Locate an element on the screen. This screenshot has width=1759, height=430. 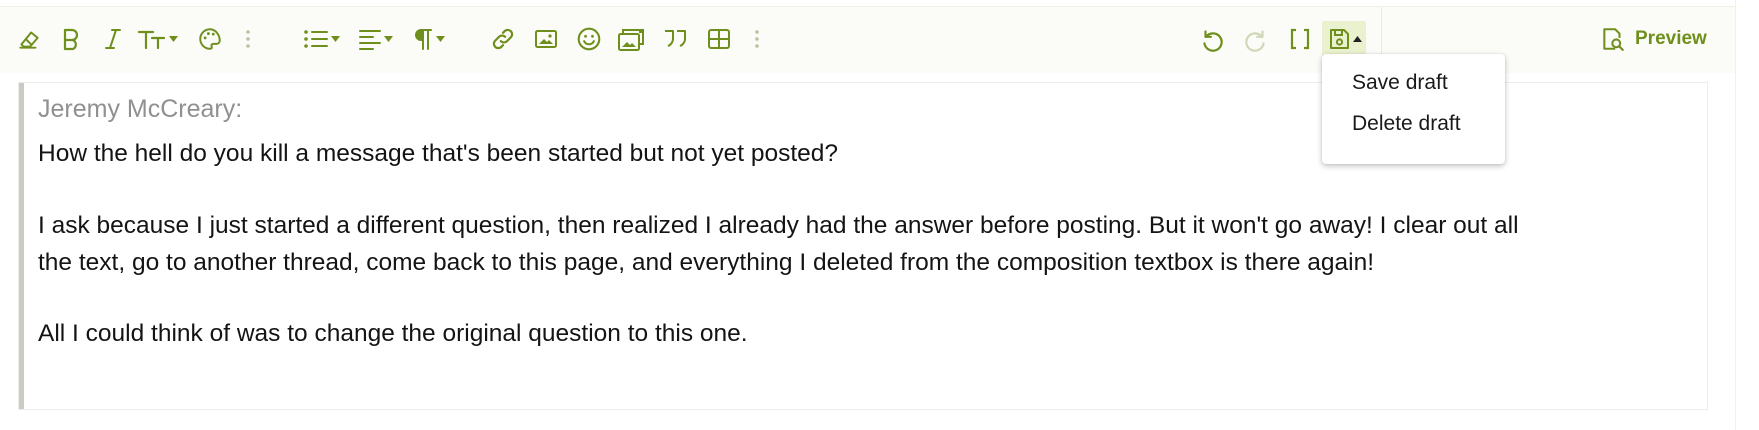
bold-button is located at coordinates (71, 39).